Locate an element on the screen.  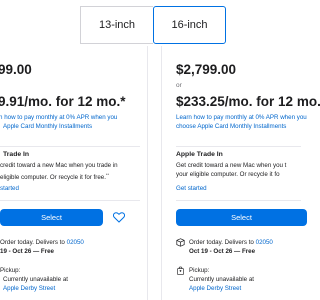
store-pickup-icon is located at coordinates (180, 270).